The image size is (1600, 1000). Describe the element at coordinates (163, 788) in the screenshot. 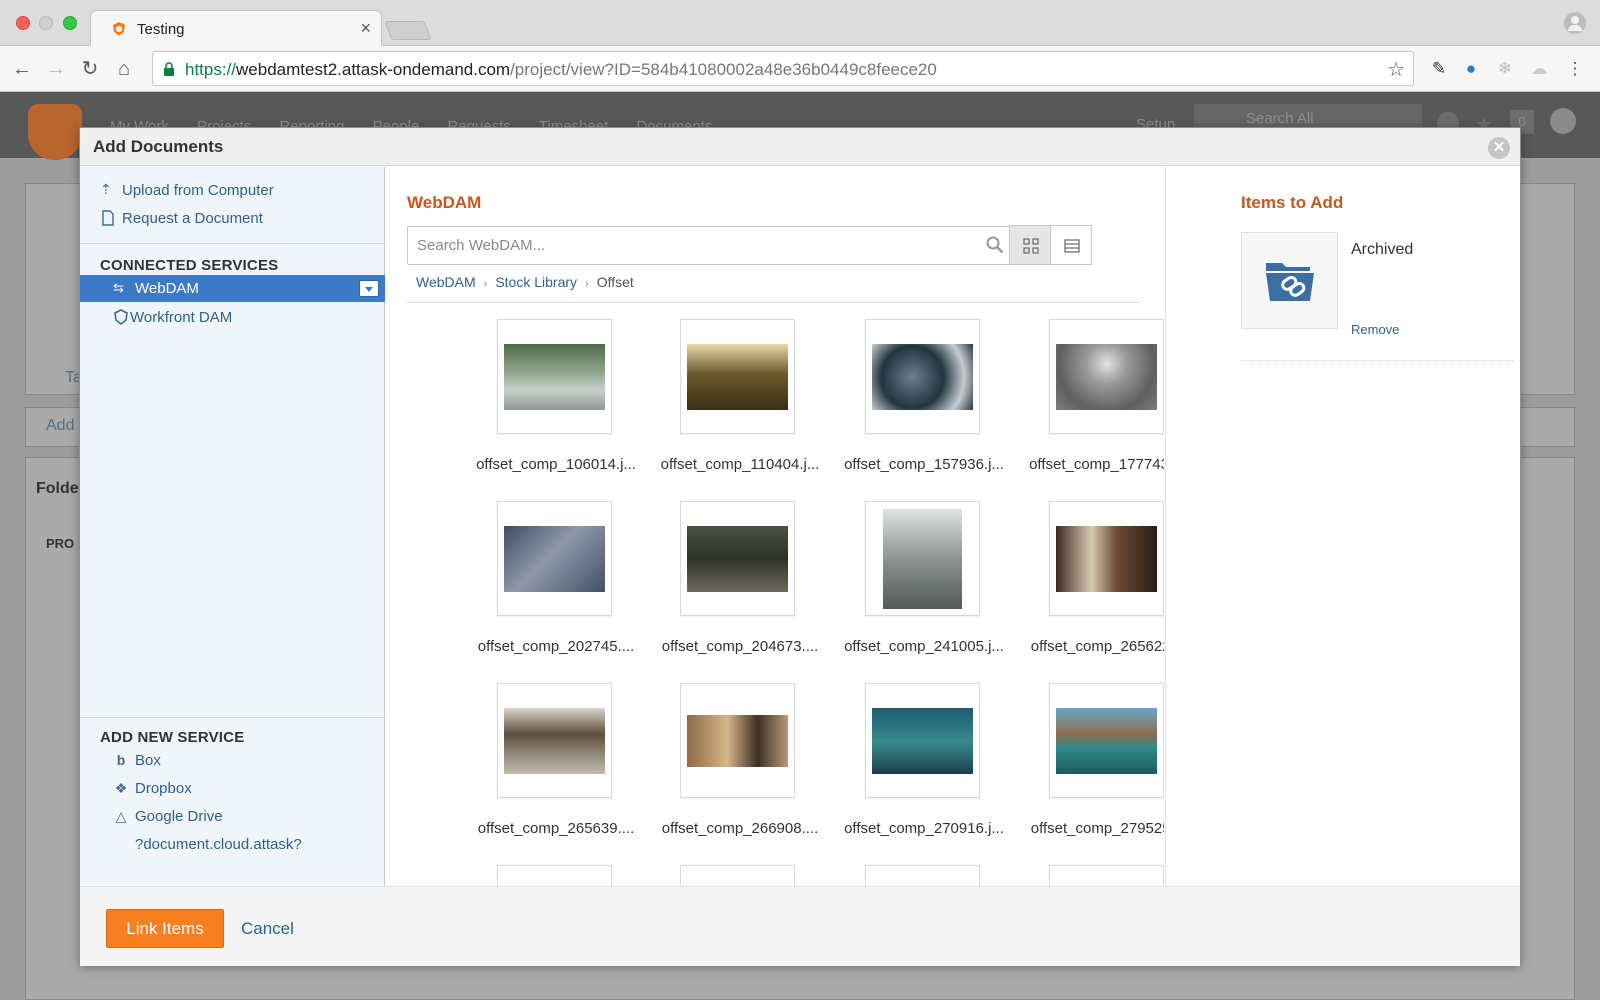

I see `add-service-dropbox: Dropbox` at that location.